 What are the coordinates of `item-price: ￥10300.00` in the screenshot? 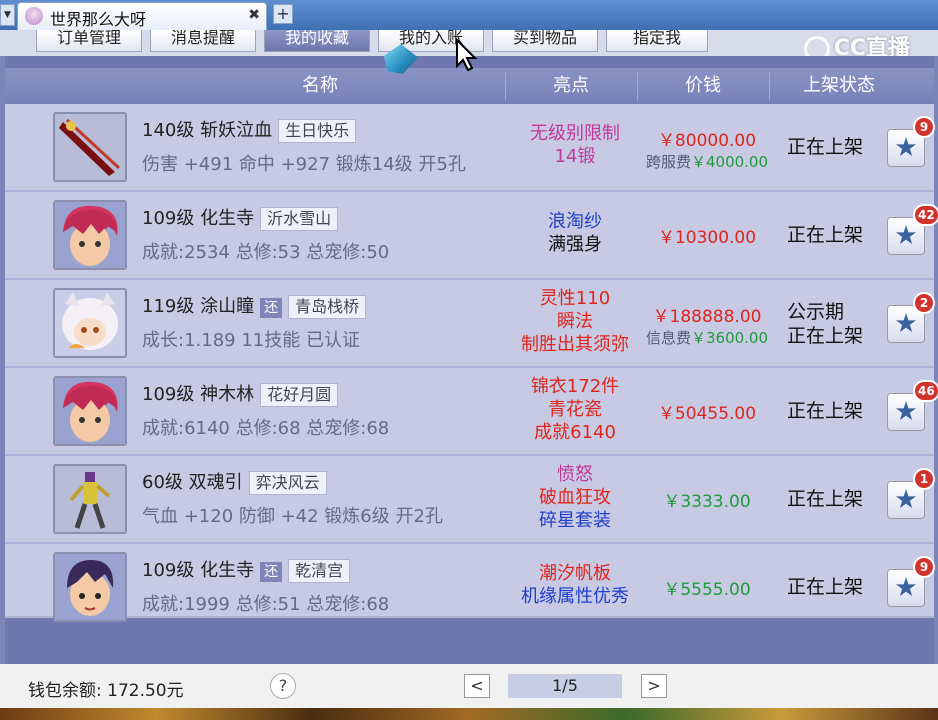 It's located at (707, 238).